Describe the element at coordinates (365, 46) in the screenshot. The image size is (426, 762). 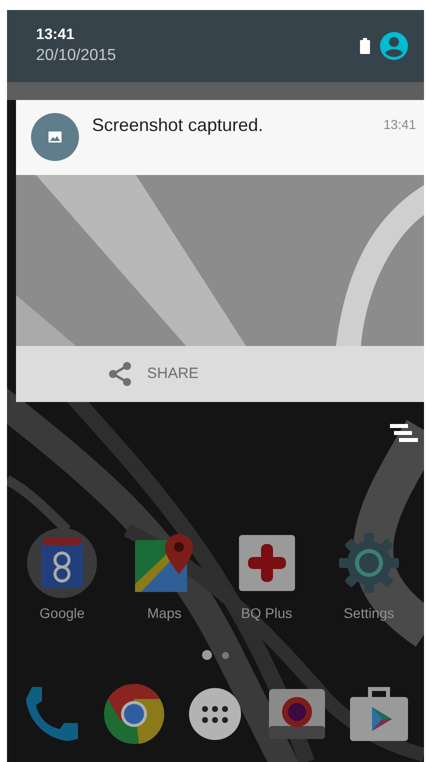
I see `battery-icon` at that location.